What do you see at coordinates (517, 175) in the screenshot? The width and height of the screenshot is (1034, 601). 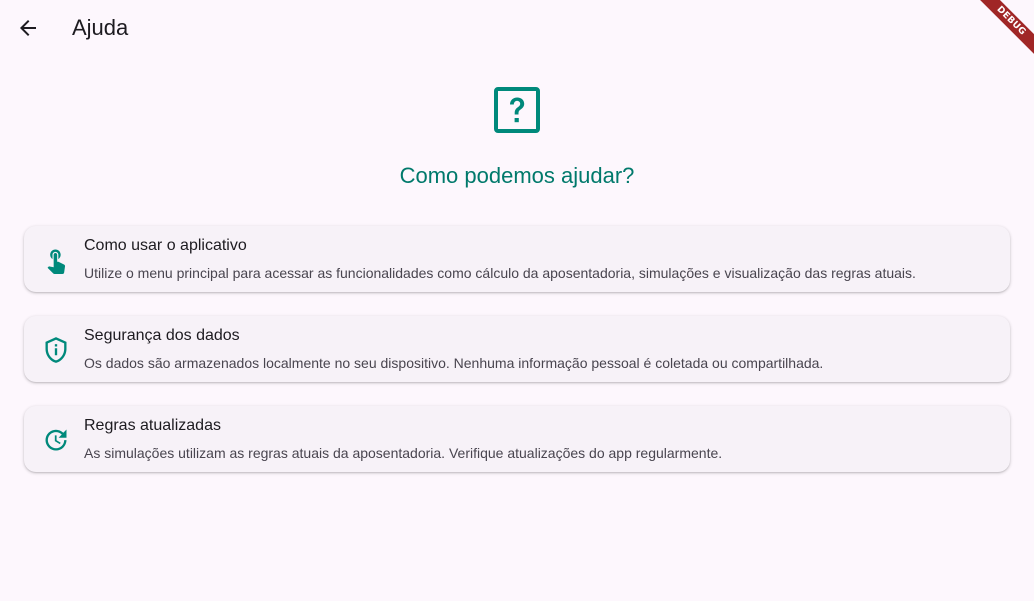 I see `help-heading: Como podemos ajudar?` at bounding box center [517, 175].